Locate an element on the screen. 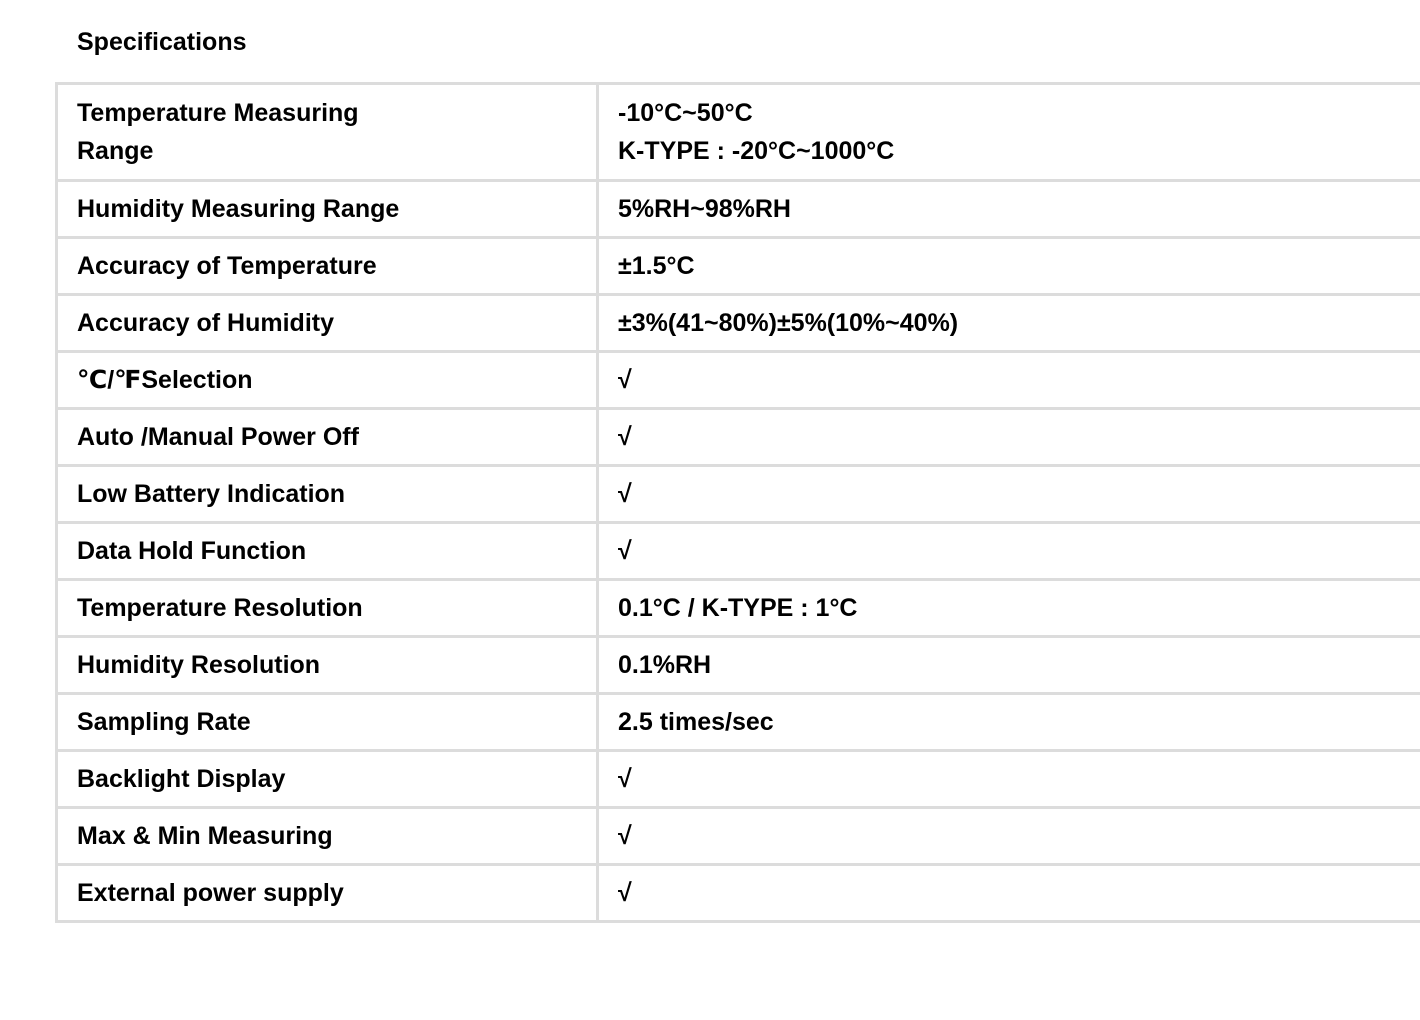 This screenshot has height=1020, width=1420. spec-label: Auto /Manual Power Off is located at coordinates (327, 437).